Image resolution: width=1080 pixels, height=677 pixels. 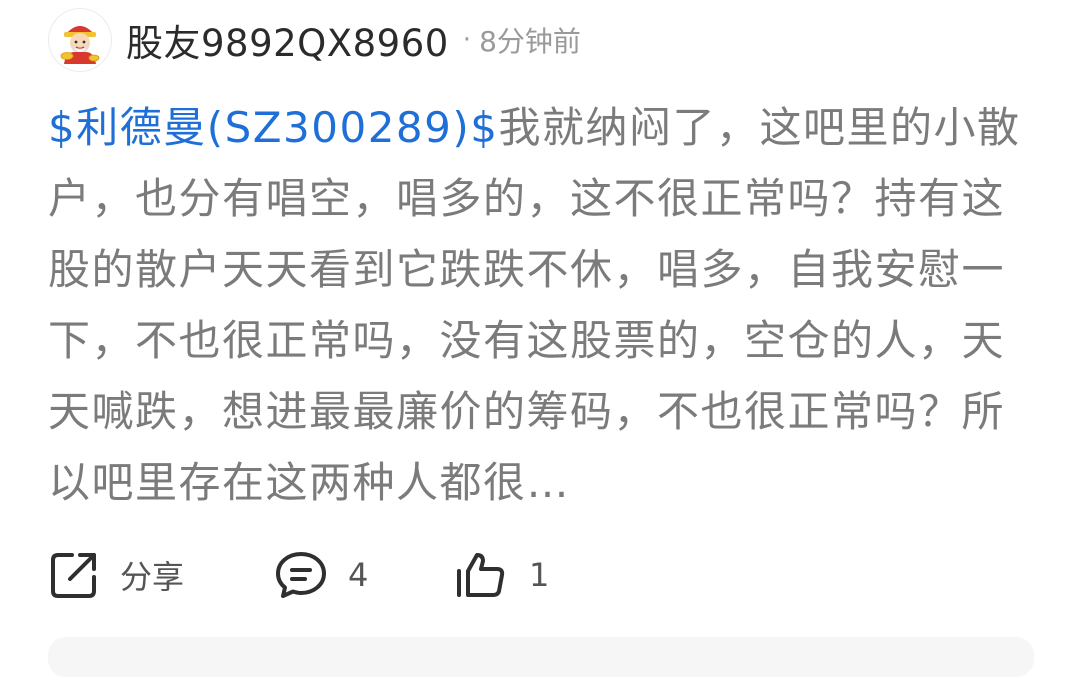 What do you see at coordinates (541, 657) in the screenshot?
I see `next-card-preview` at bounding box center [541, 657].